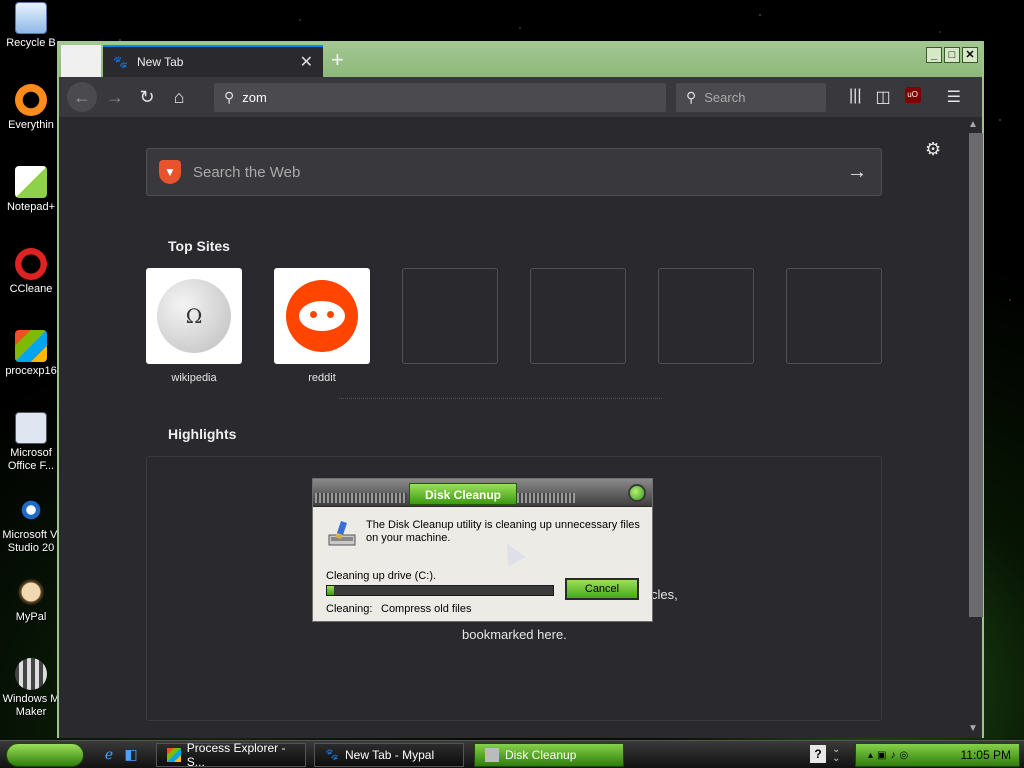 The width and height of the screenshot is (1024, 768). I want to click on scroll-up-arrow-icon: ▲, so click(973, 124).